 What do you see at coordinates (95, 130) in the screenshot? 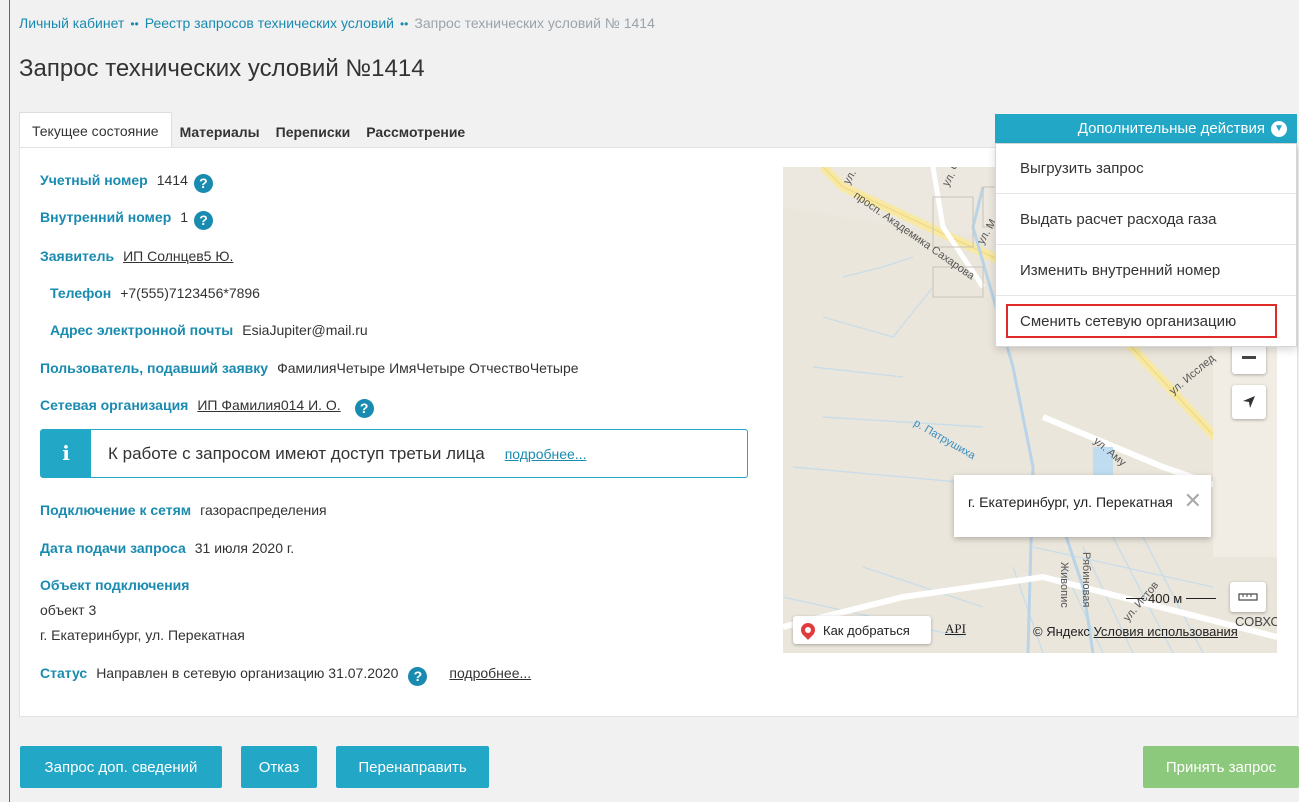
I see `tab-current-state: Текущее состояние` at bounding box center [95, 130].